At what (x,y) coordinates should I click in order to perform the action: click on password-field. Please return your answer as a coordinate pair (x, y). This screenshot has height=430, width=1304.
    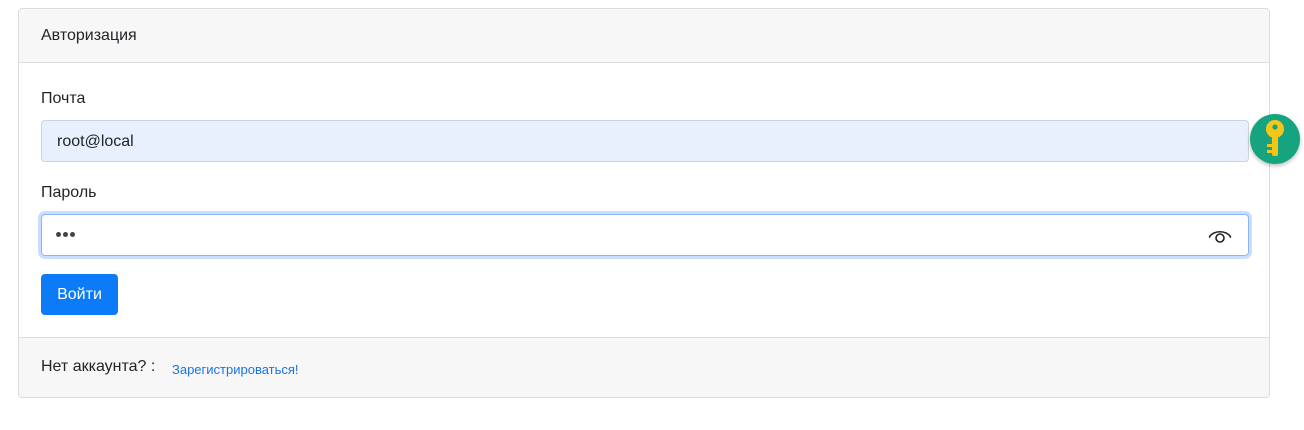
    Looking at the image, I should click on (645, 235).